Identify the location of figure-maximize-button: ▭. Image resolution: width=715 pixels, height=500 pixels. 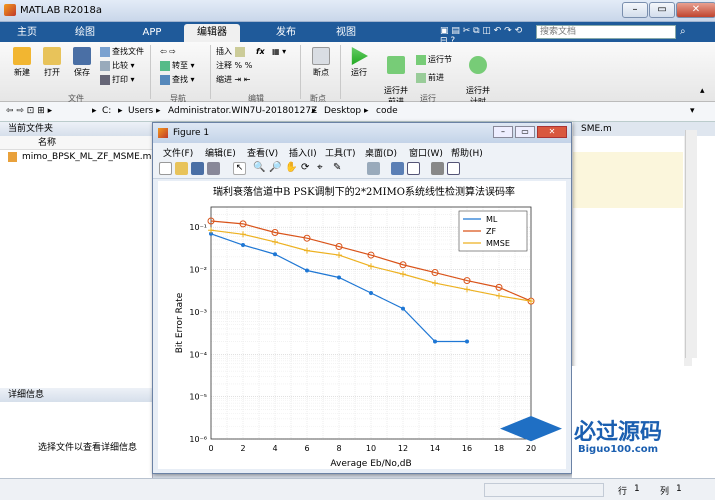
(525, 132).